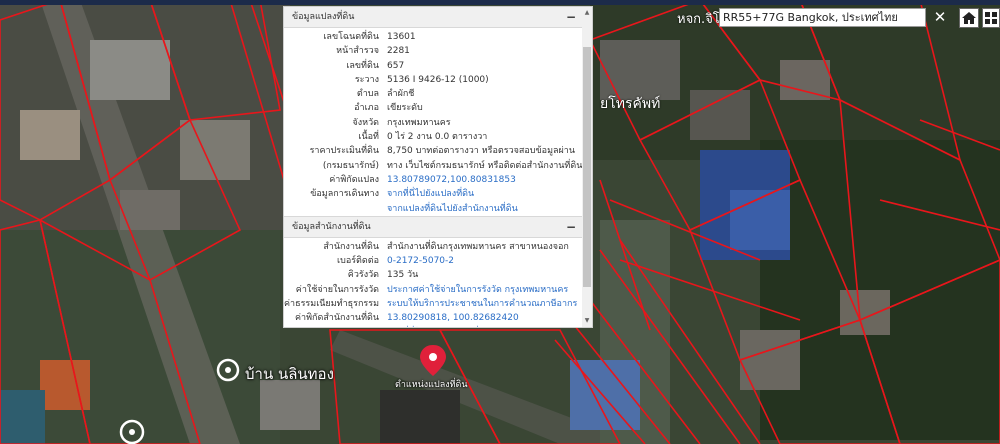  Describe the element at coordinates (351, 37) in the screenshot. I see `info-row-label: เลขโฉนดที่ดิน` at that location.